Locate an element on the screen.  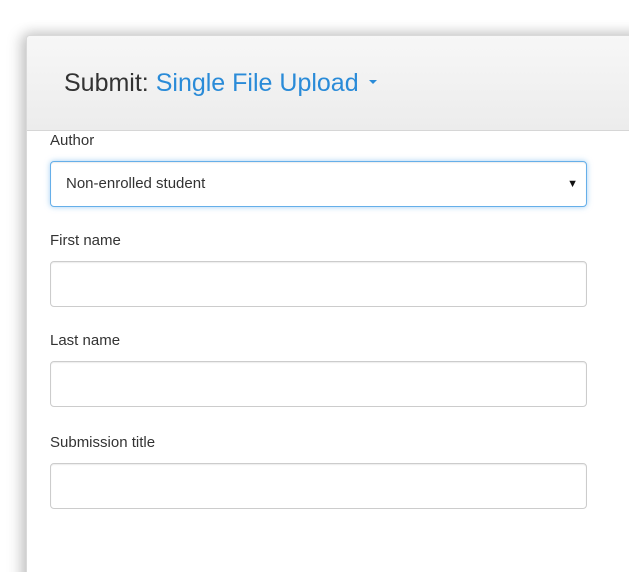
first-name-group: First name is located at coordinates (318, 268).